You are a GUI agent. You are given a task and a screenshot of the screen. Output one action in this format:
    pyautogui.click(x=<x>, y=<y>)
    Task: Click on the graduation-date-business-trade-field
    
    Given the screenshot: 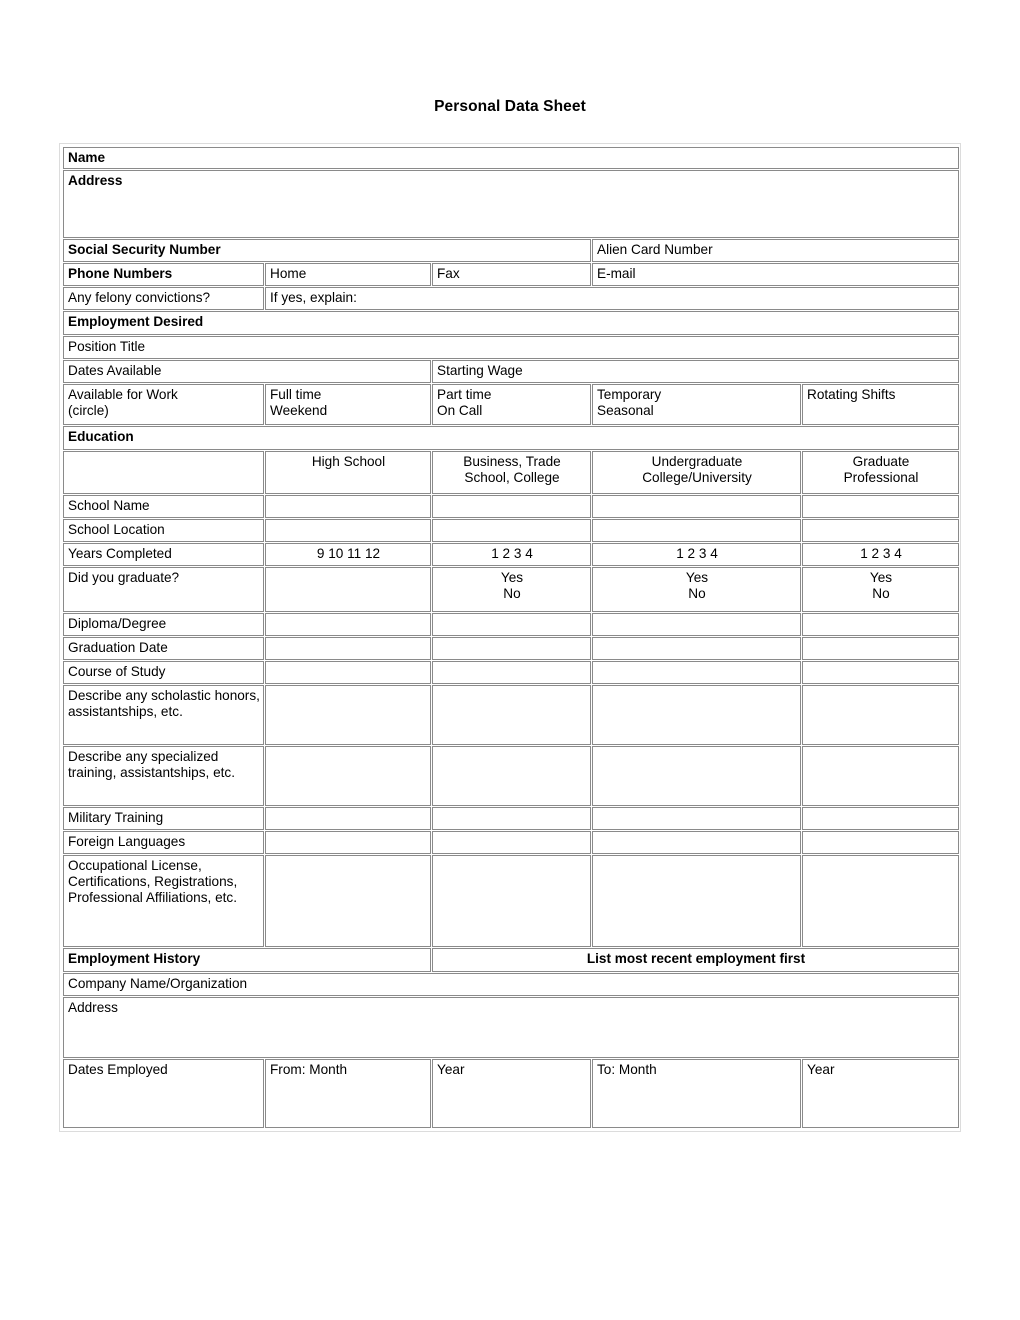 What is the action you would take?
    pyautogui.click(x=511, y=648)
    